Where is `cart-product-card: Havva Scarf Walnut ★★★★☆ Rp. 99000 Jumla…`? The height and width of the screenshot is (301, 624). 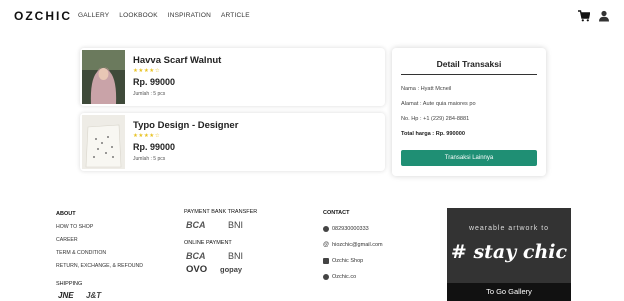 cart-product-card: Havva Scarf Walnut ★★★★☆ Rp. 99000 Jumla… is located at coordinates (232, 77).